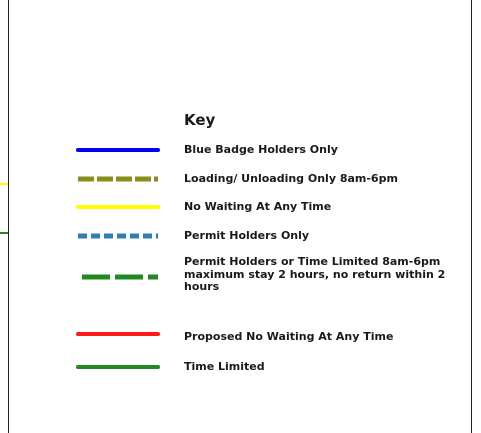 This screenshot has height=433, width=481. What do you see at coordinates (4, 233) in the screenshot?
I see `map-edge-mark-green` at bounding box center [4, 233].